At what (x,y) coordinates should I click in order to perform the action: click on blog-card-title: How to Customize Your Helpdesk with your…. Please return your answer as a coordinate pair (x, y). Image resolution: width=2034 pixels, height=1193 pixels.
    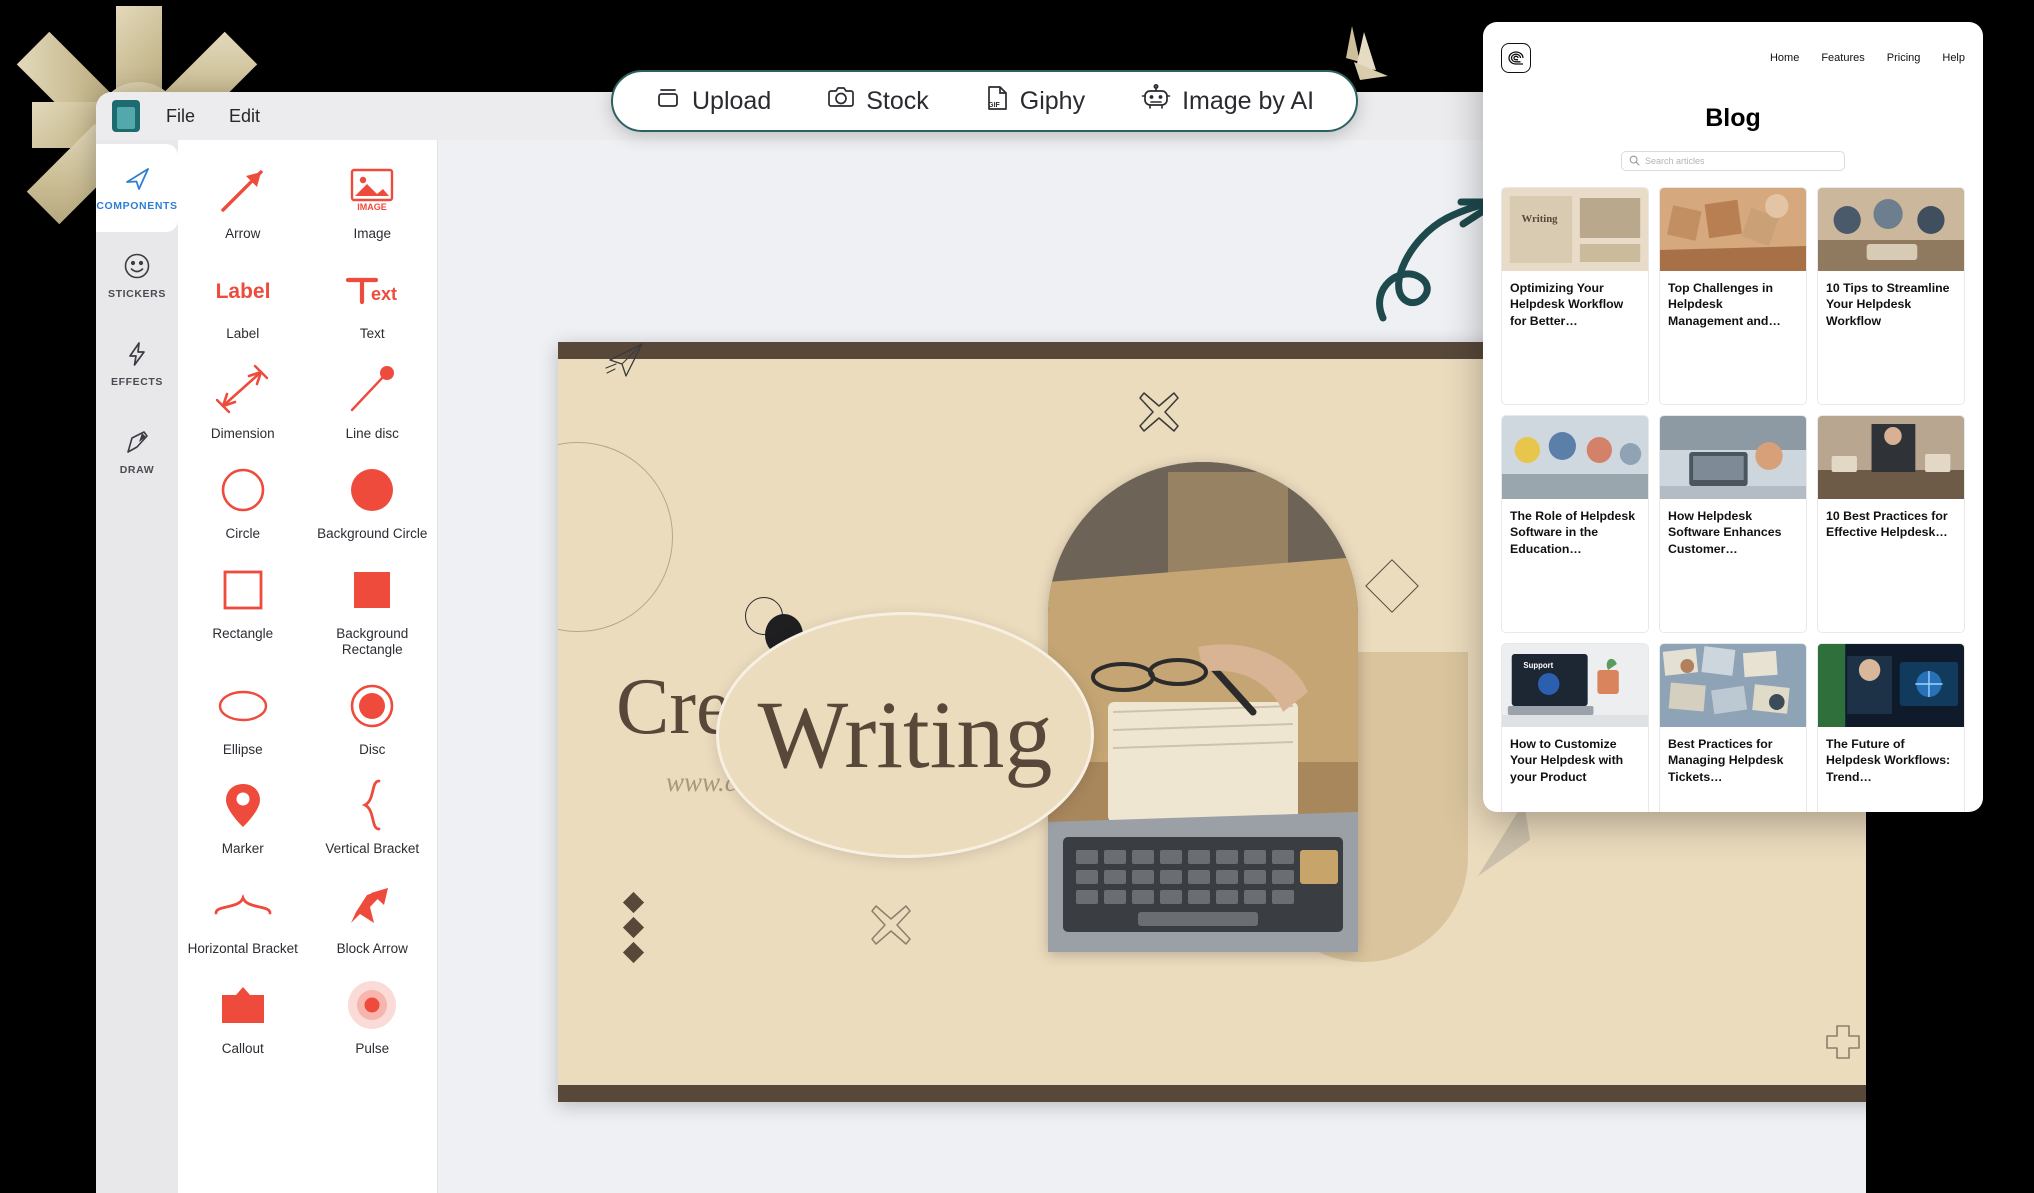
    Looking at the image, I should click on (1567, 760).